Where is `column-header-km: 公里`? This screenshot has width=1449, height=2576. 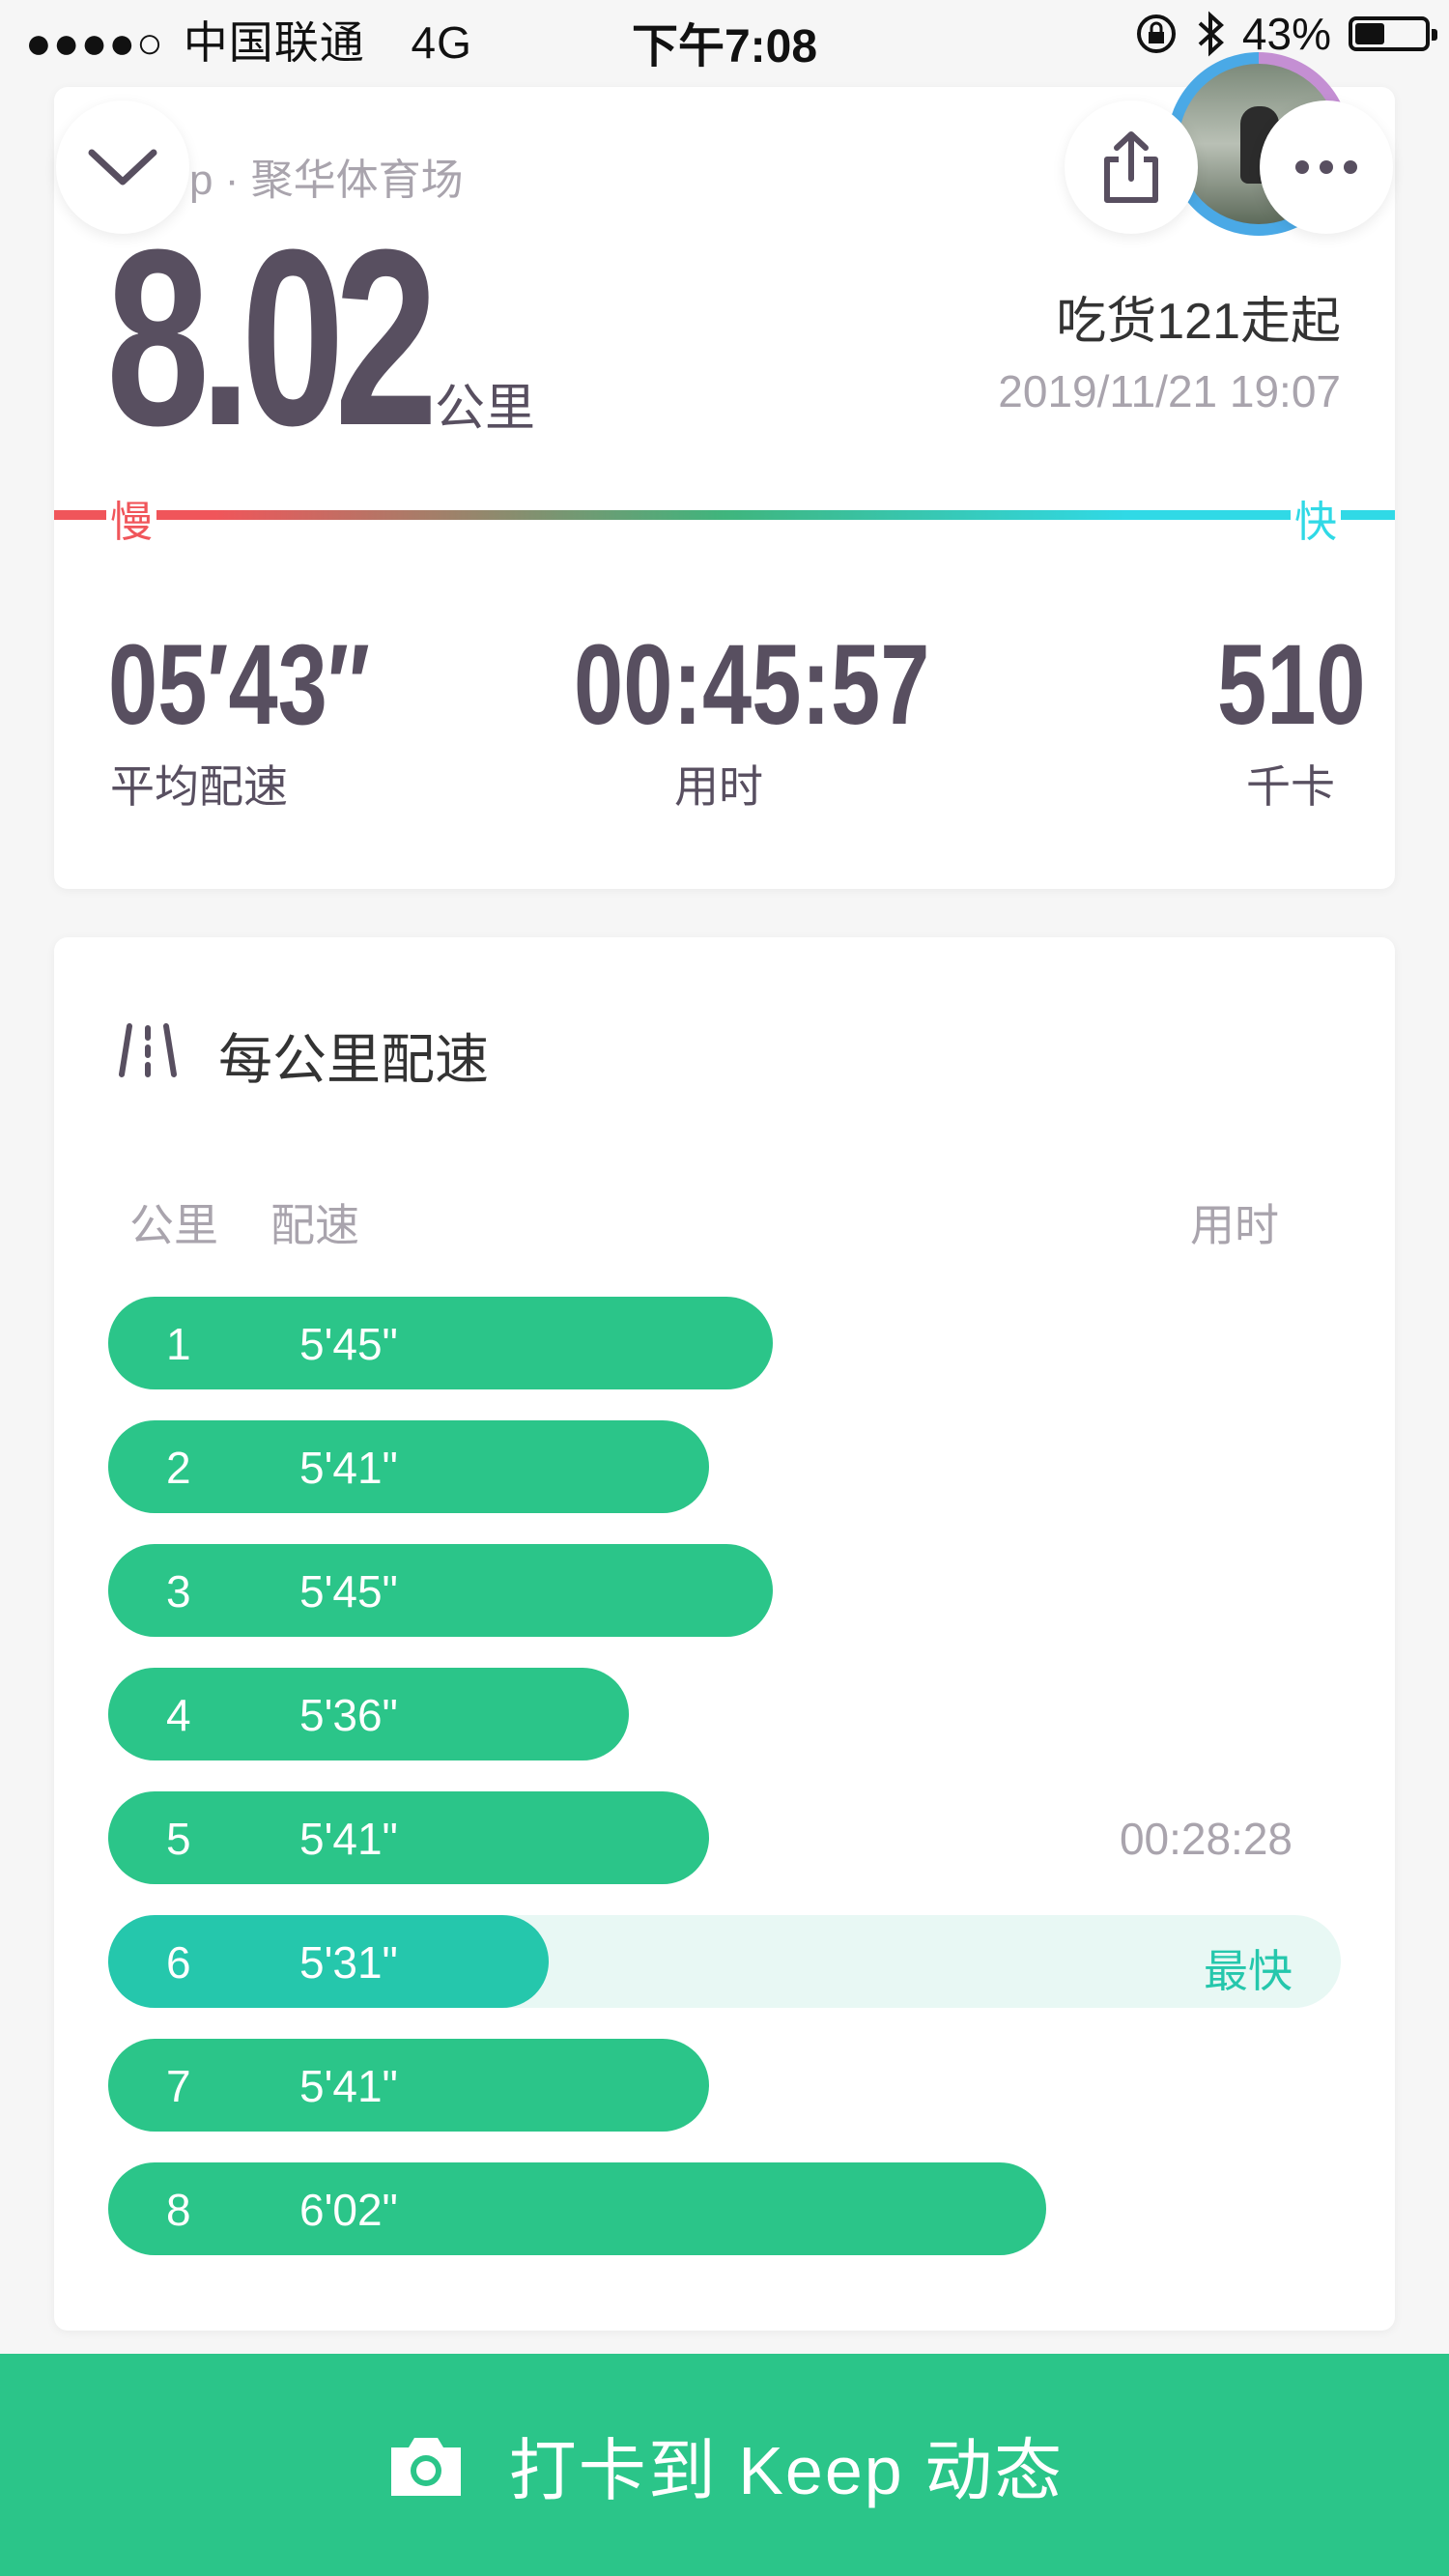 column-header-km: 公里 is located at coordinates (173, 1225).